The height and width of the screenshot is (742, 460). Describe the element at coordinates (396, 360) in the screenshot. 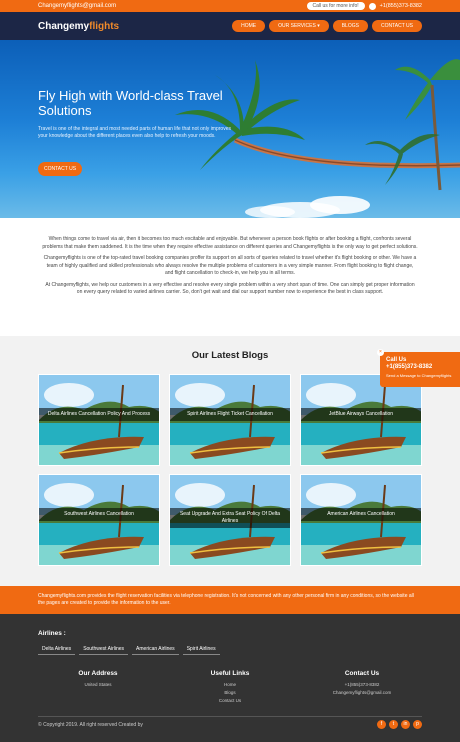

I see `call-widget-title: Call Us` at that location.